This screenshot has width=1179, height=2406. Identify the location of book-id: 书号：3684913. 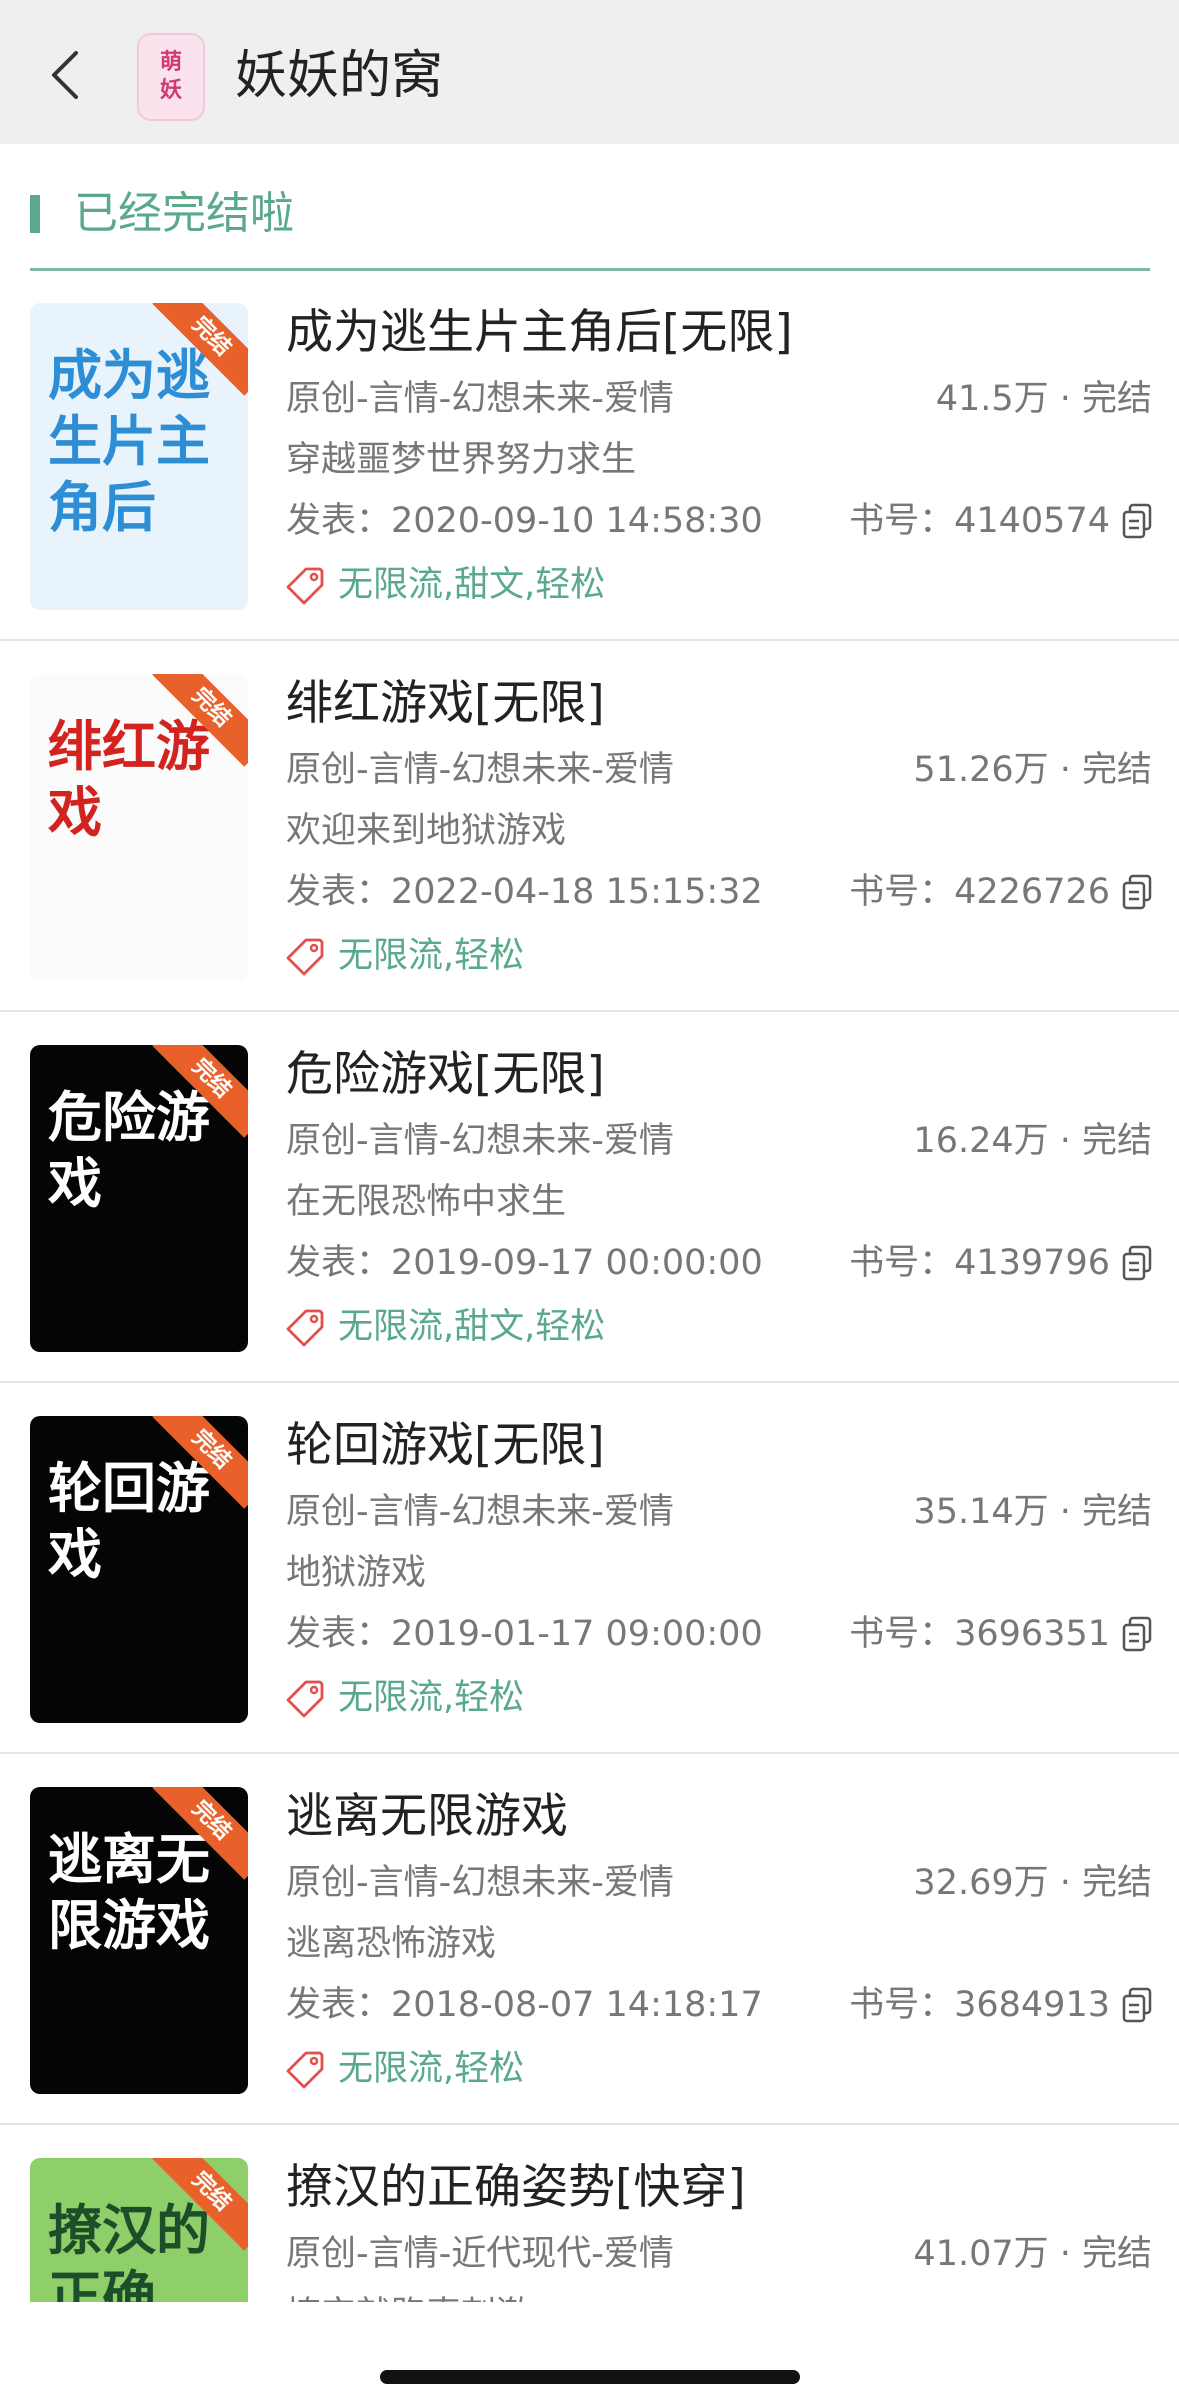
(1000, 2005).